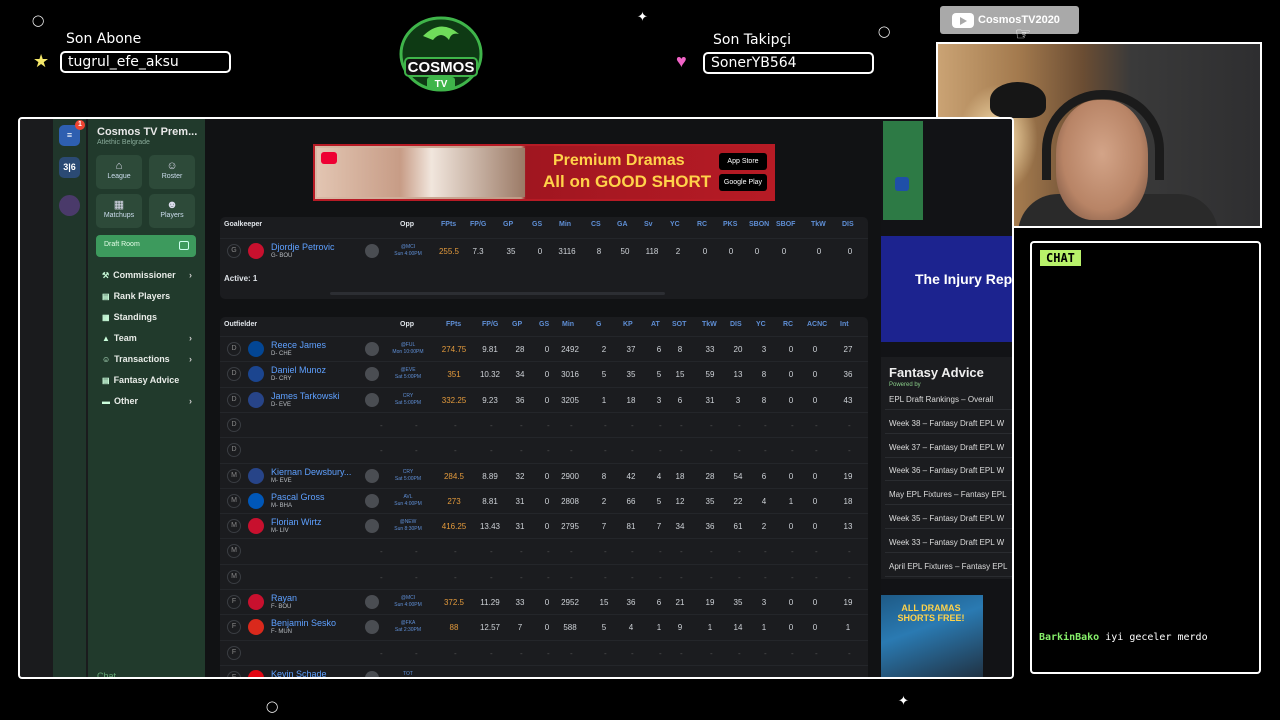  I want to click on advice-link: EPL Draft Rankings – Overall, so click(941, 399).